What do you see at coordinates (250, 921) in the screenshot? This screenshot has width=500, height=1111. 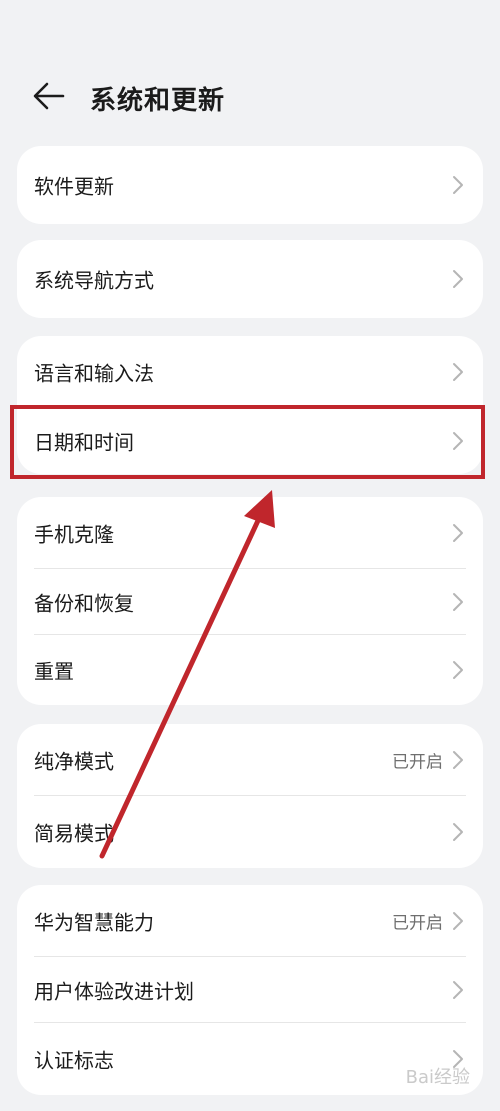 I see `list-item-huawei-assistant: 华为智慧能力 已开启` at bounding box center [250, 921].